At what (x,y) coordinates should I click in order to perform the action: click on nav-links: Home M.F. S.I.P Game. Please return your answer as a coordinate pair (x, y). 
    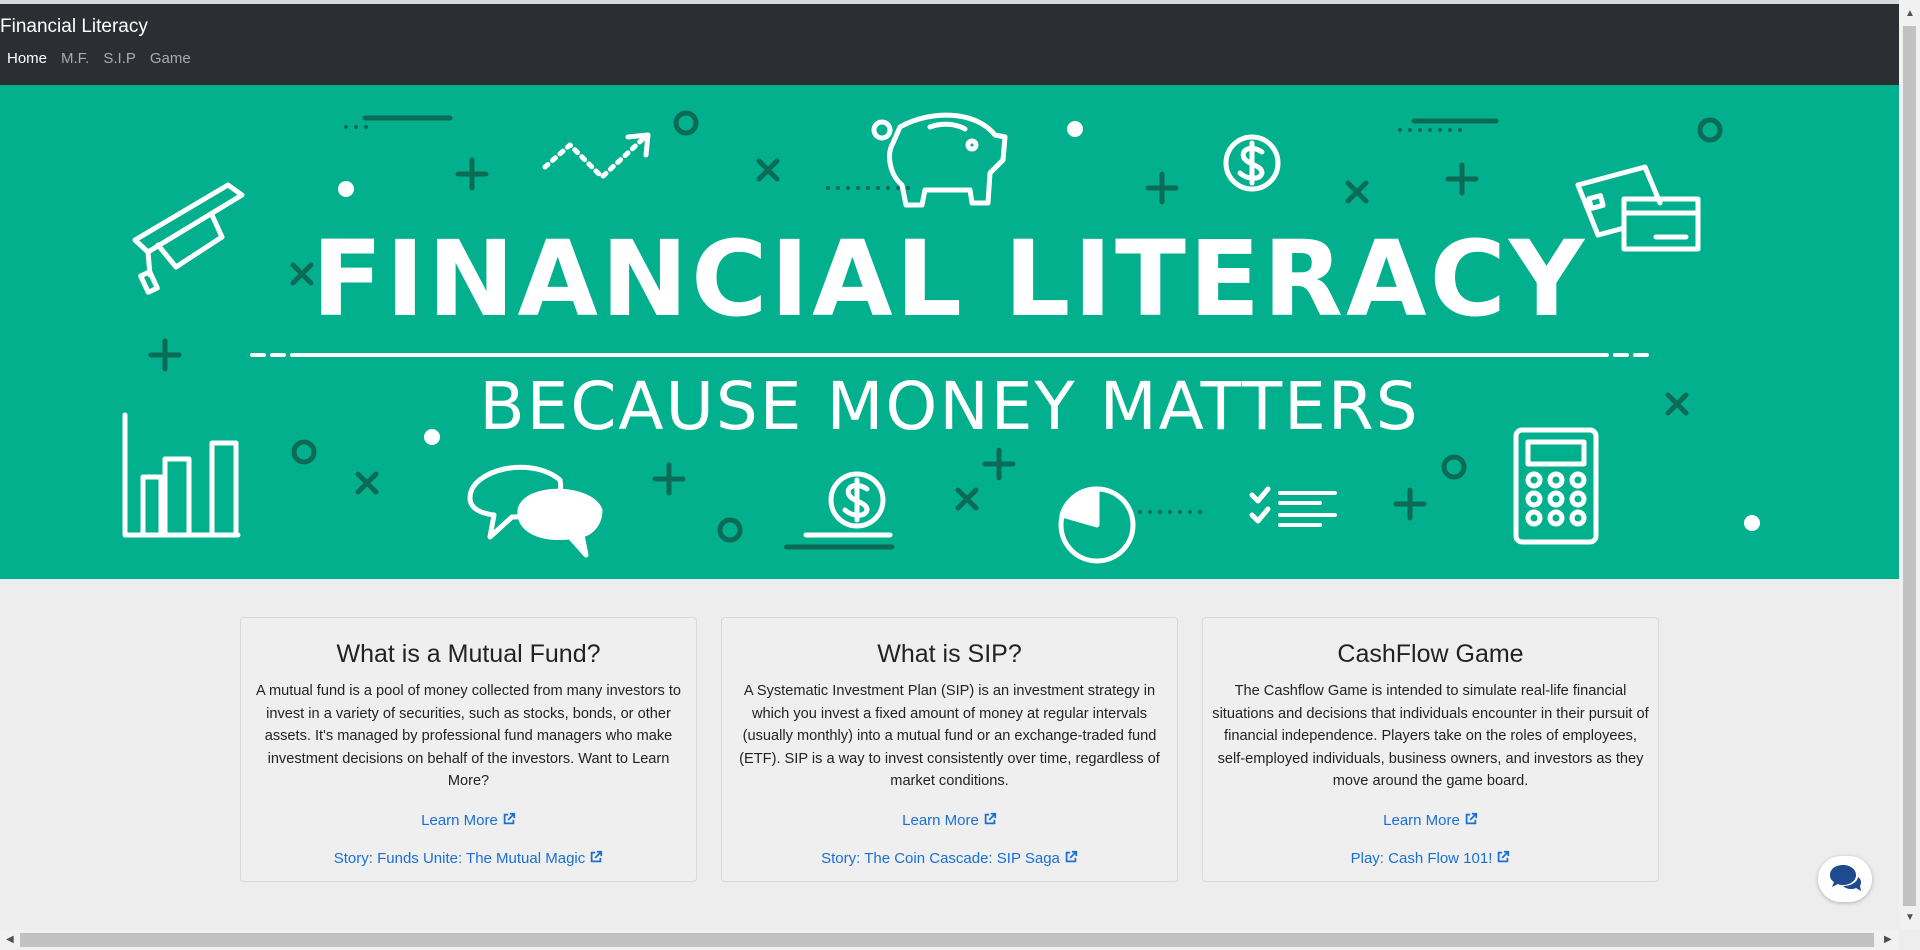
    Looking at the image, I should click on (106, 58).